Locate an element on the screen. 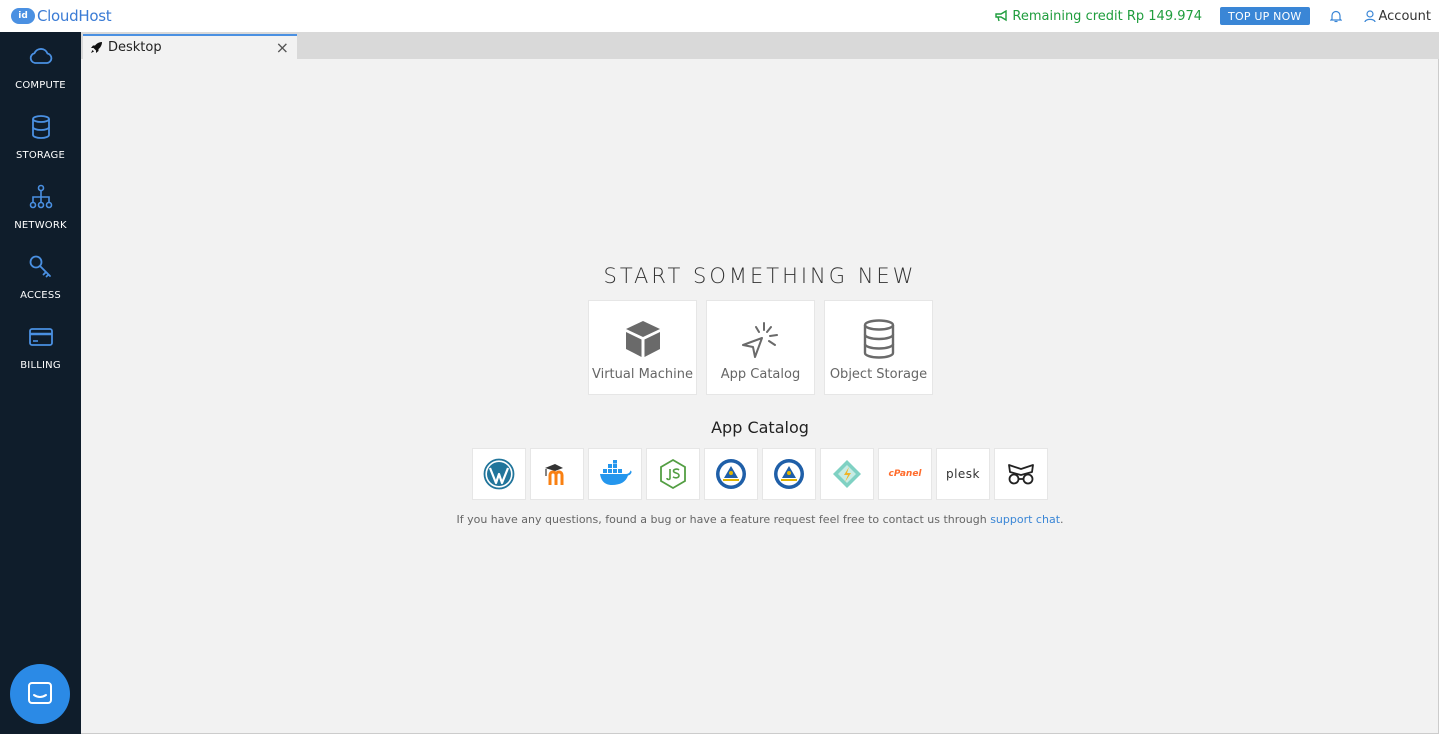  chat-icon is located at coordinates (40, 693).